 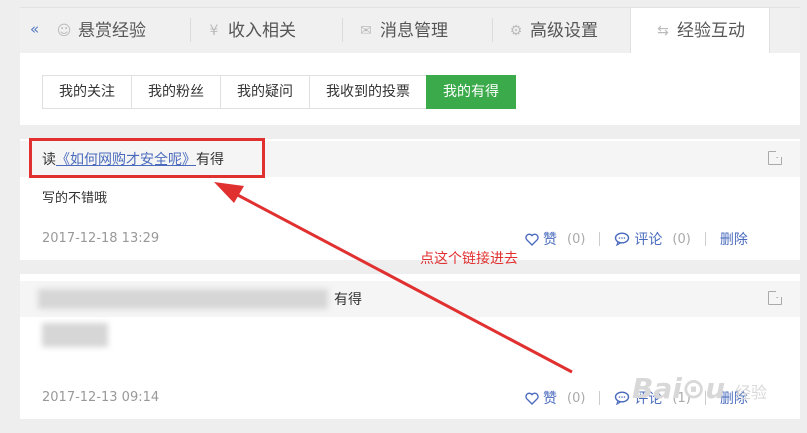 What do you see at coordinates (414, 31) in the screenshot?
I see `tab-label: 消息管理` at bounding box center [414, 31].